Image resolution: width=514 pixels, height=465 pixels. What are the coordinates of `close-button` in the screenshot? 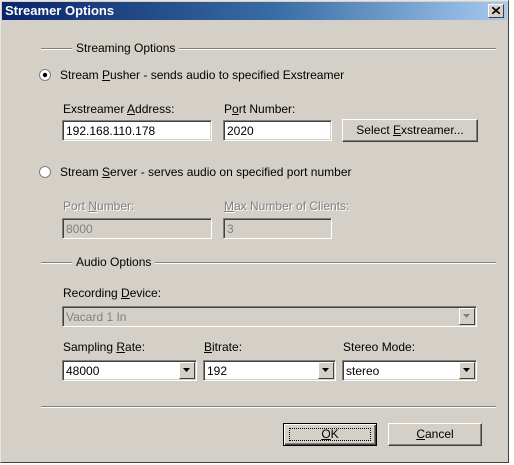 It's located at (496, 11).